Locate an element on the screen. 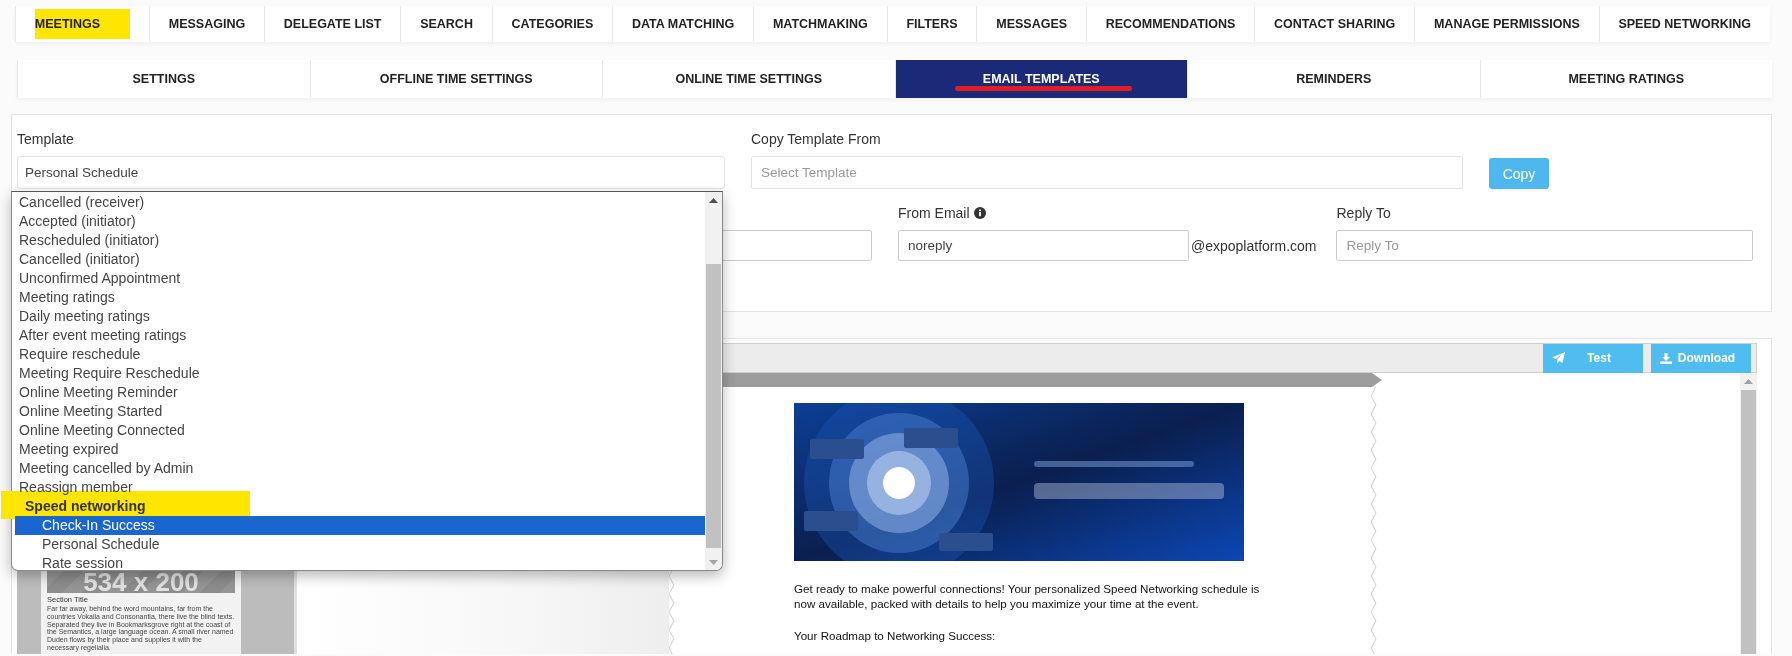 The width and height of the screenshot is (1792, 656). copy-template-select: Select Template is located at coordinates (1107, 172).